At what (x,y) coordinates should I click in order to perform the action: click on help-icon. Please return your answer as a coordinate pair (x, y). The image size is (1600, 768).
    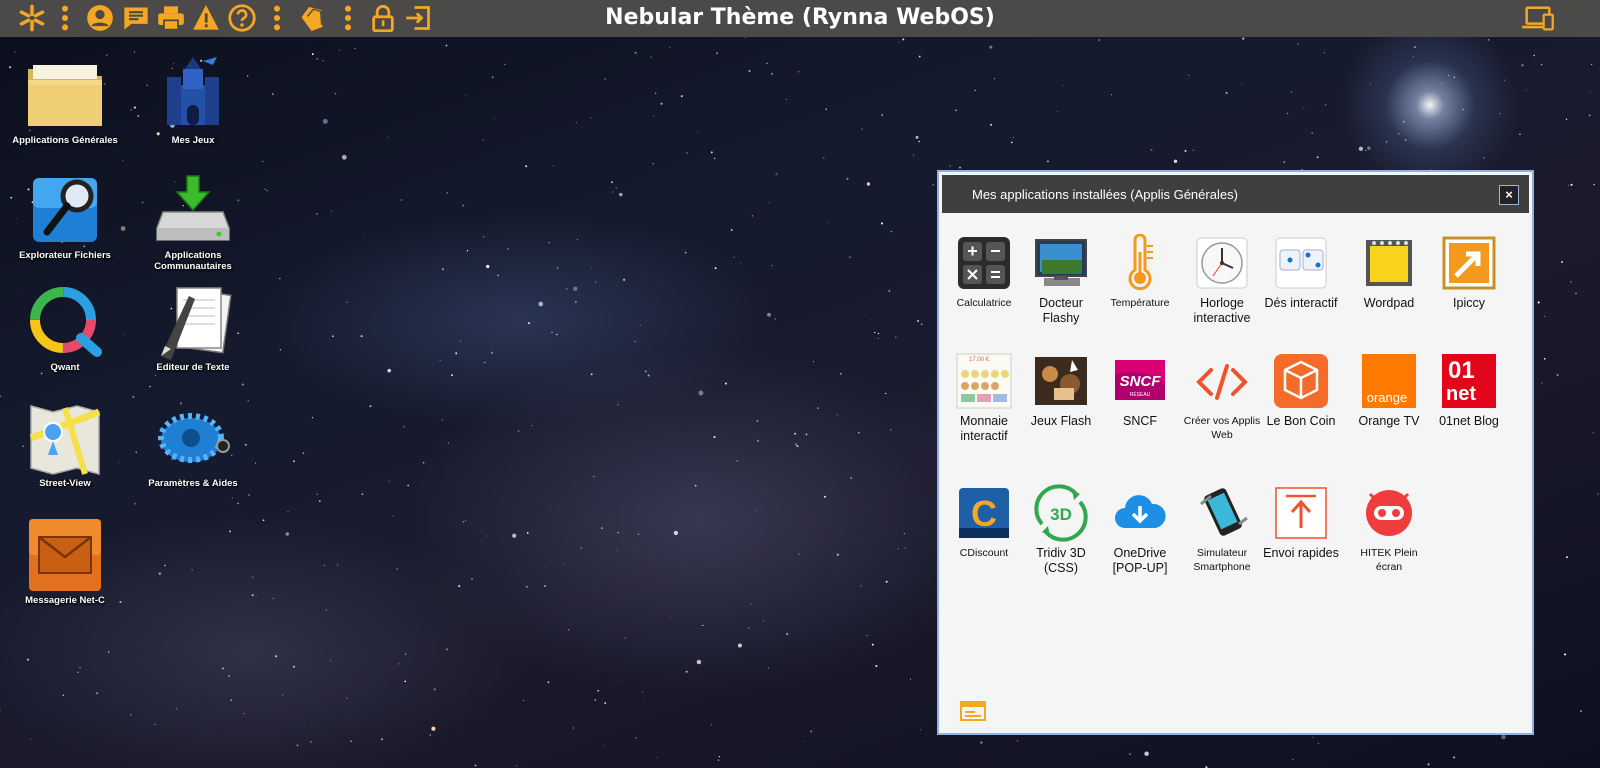
    Looking at the image, I should click on (242, 18).